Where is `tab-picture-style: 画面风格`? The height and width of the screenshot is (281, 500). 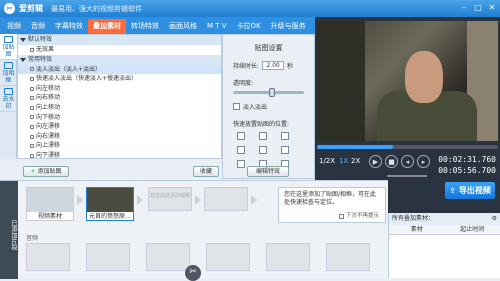 tab-picture-style: 画面风格 is located at coordinates (183, 26).